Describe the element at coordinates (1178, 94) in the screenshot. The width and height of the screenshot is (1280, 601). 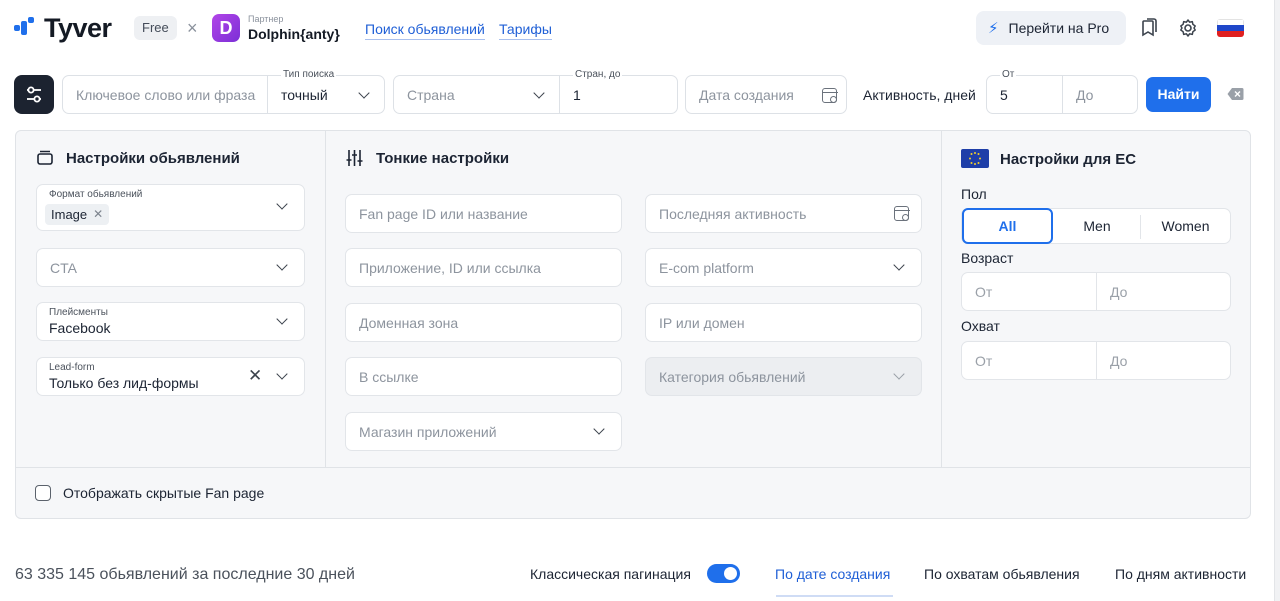
I see `find-button: Найти` at that location.